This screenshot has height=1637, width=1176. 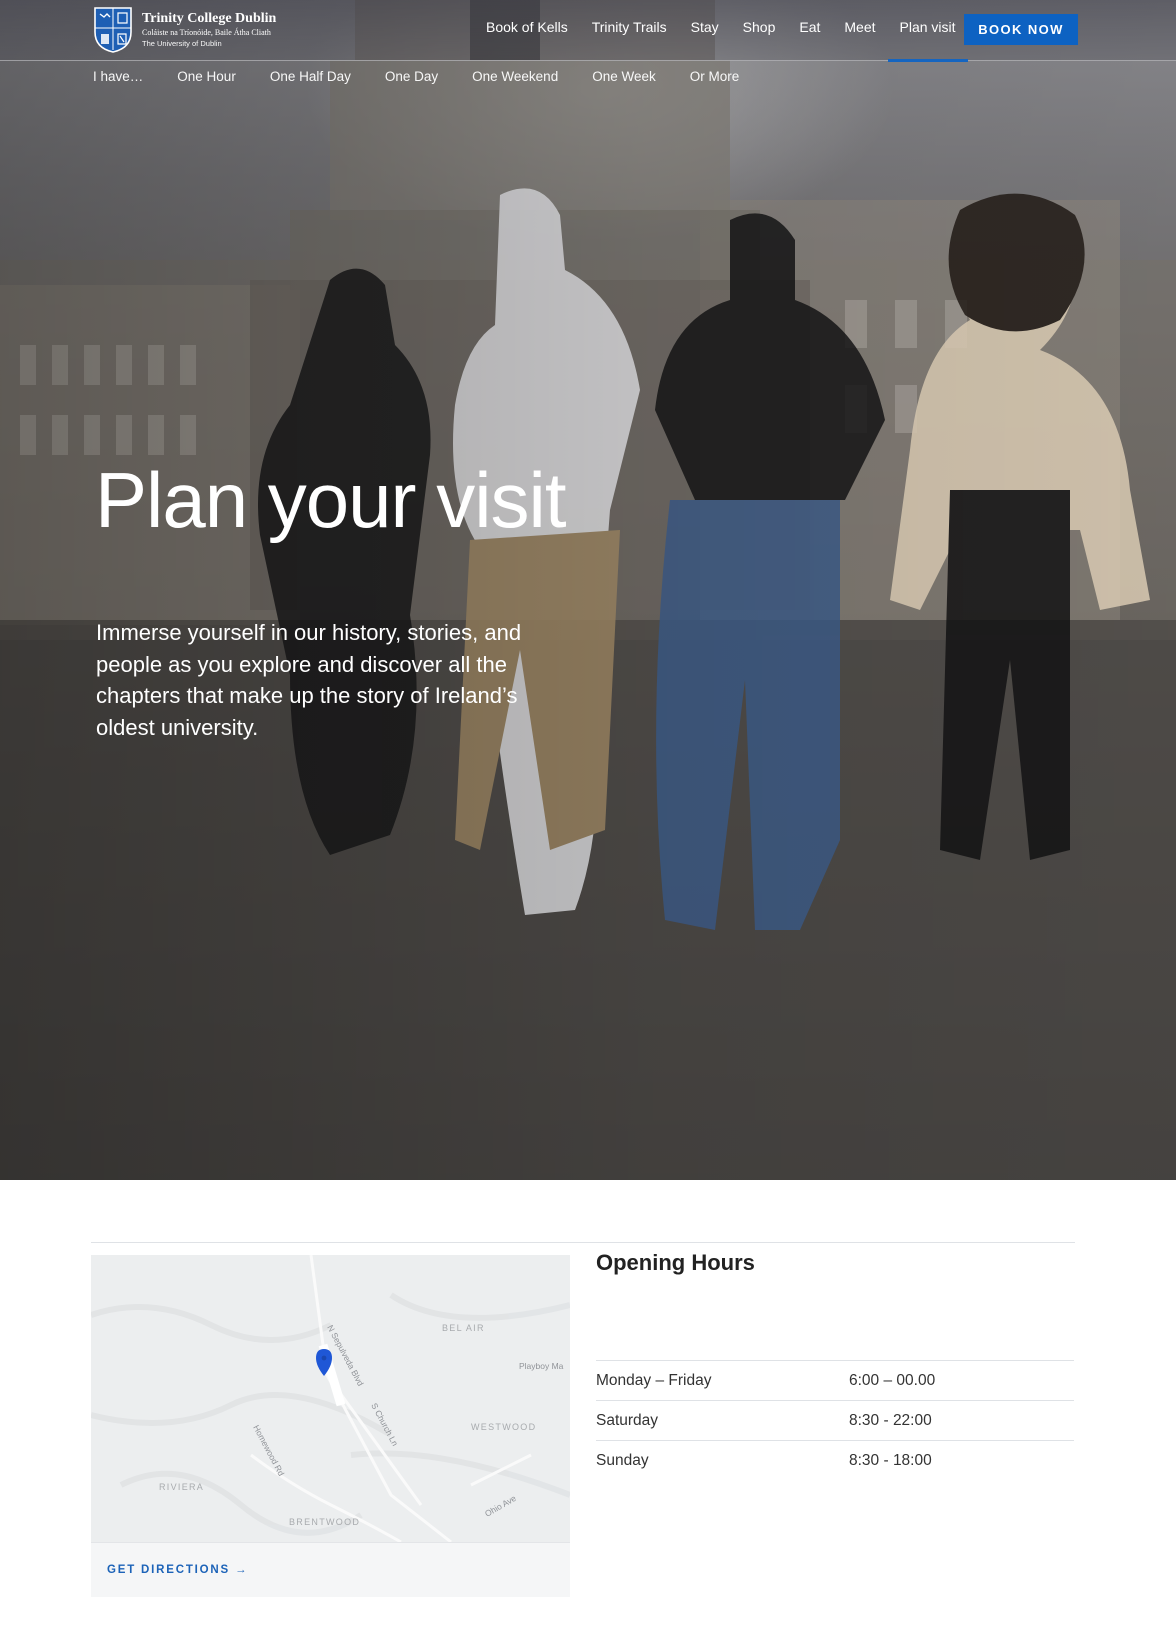 I want to click on subnav-one-week: One Week, so click(x=624, y=77).